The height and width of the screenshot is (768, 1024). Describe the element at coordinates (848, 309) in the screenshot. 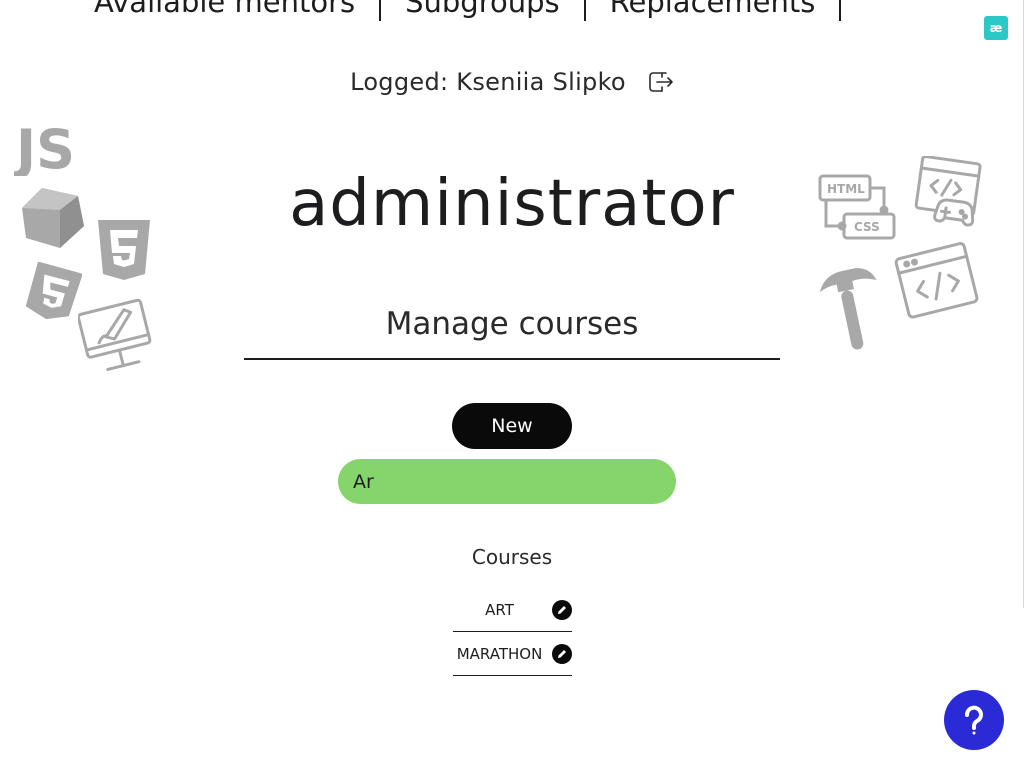

I see `hammer-icon` at that location.